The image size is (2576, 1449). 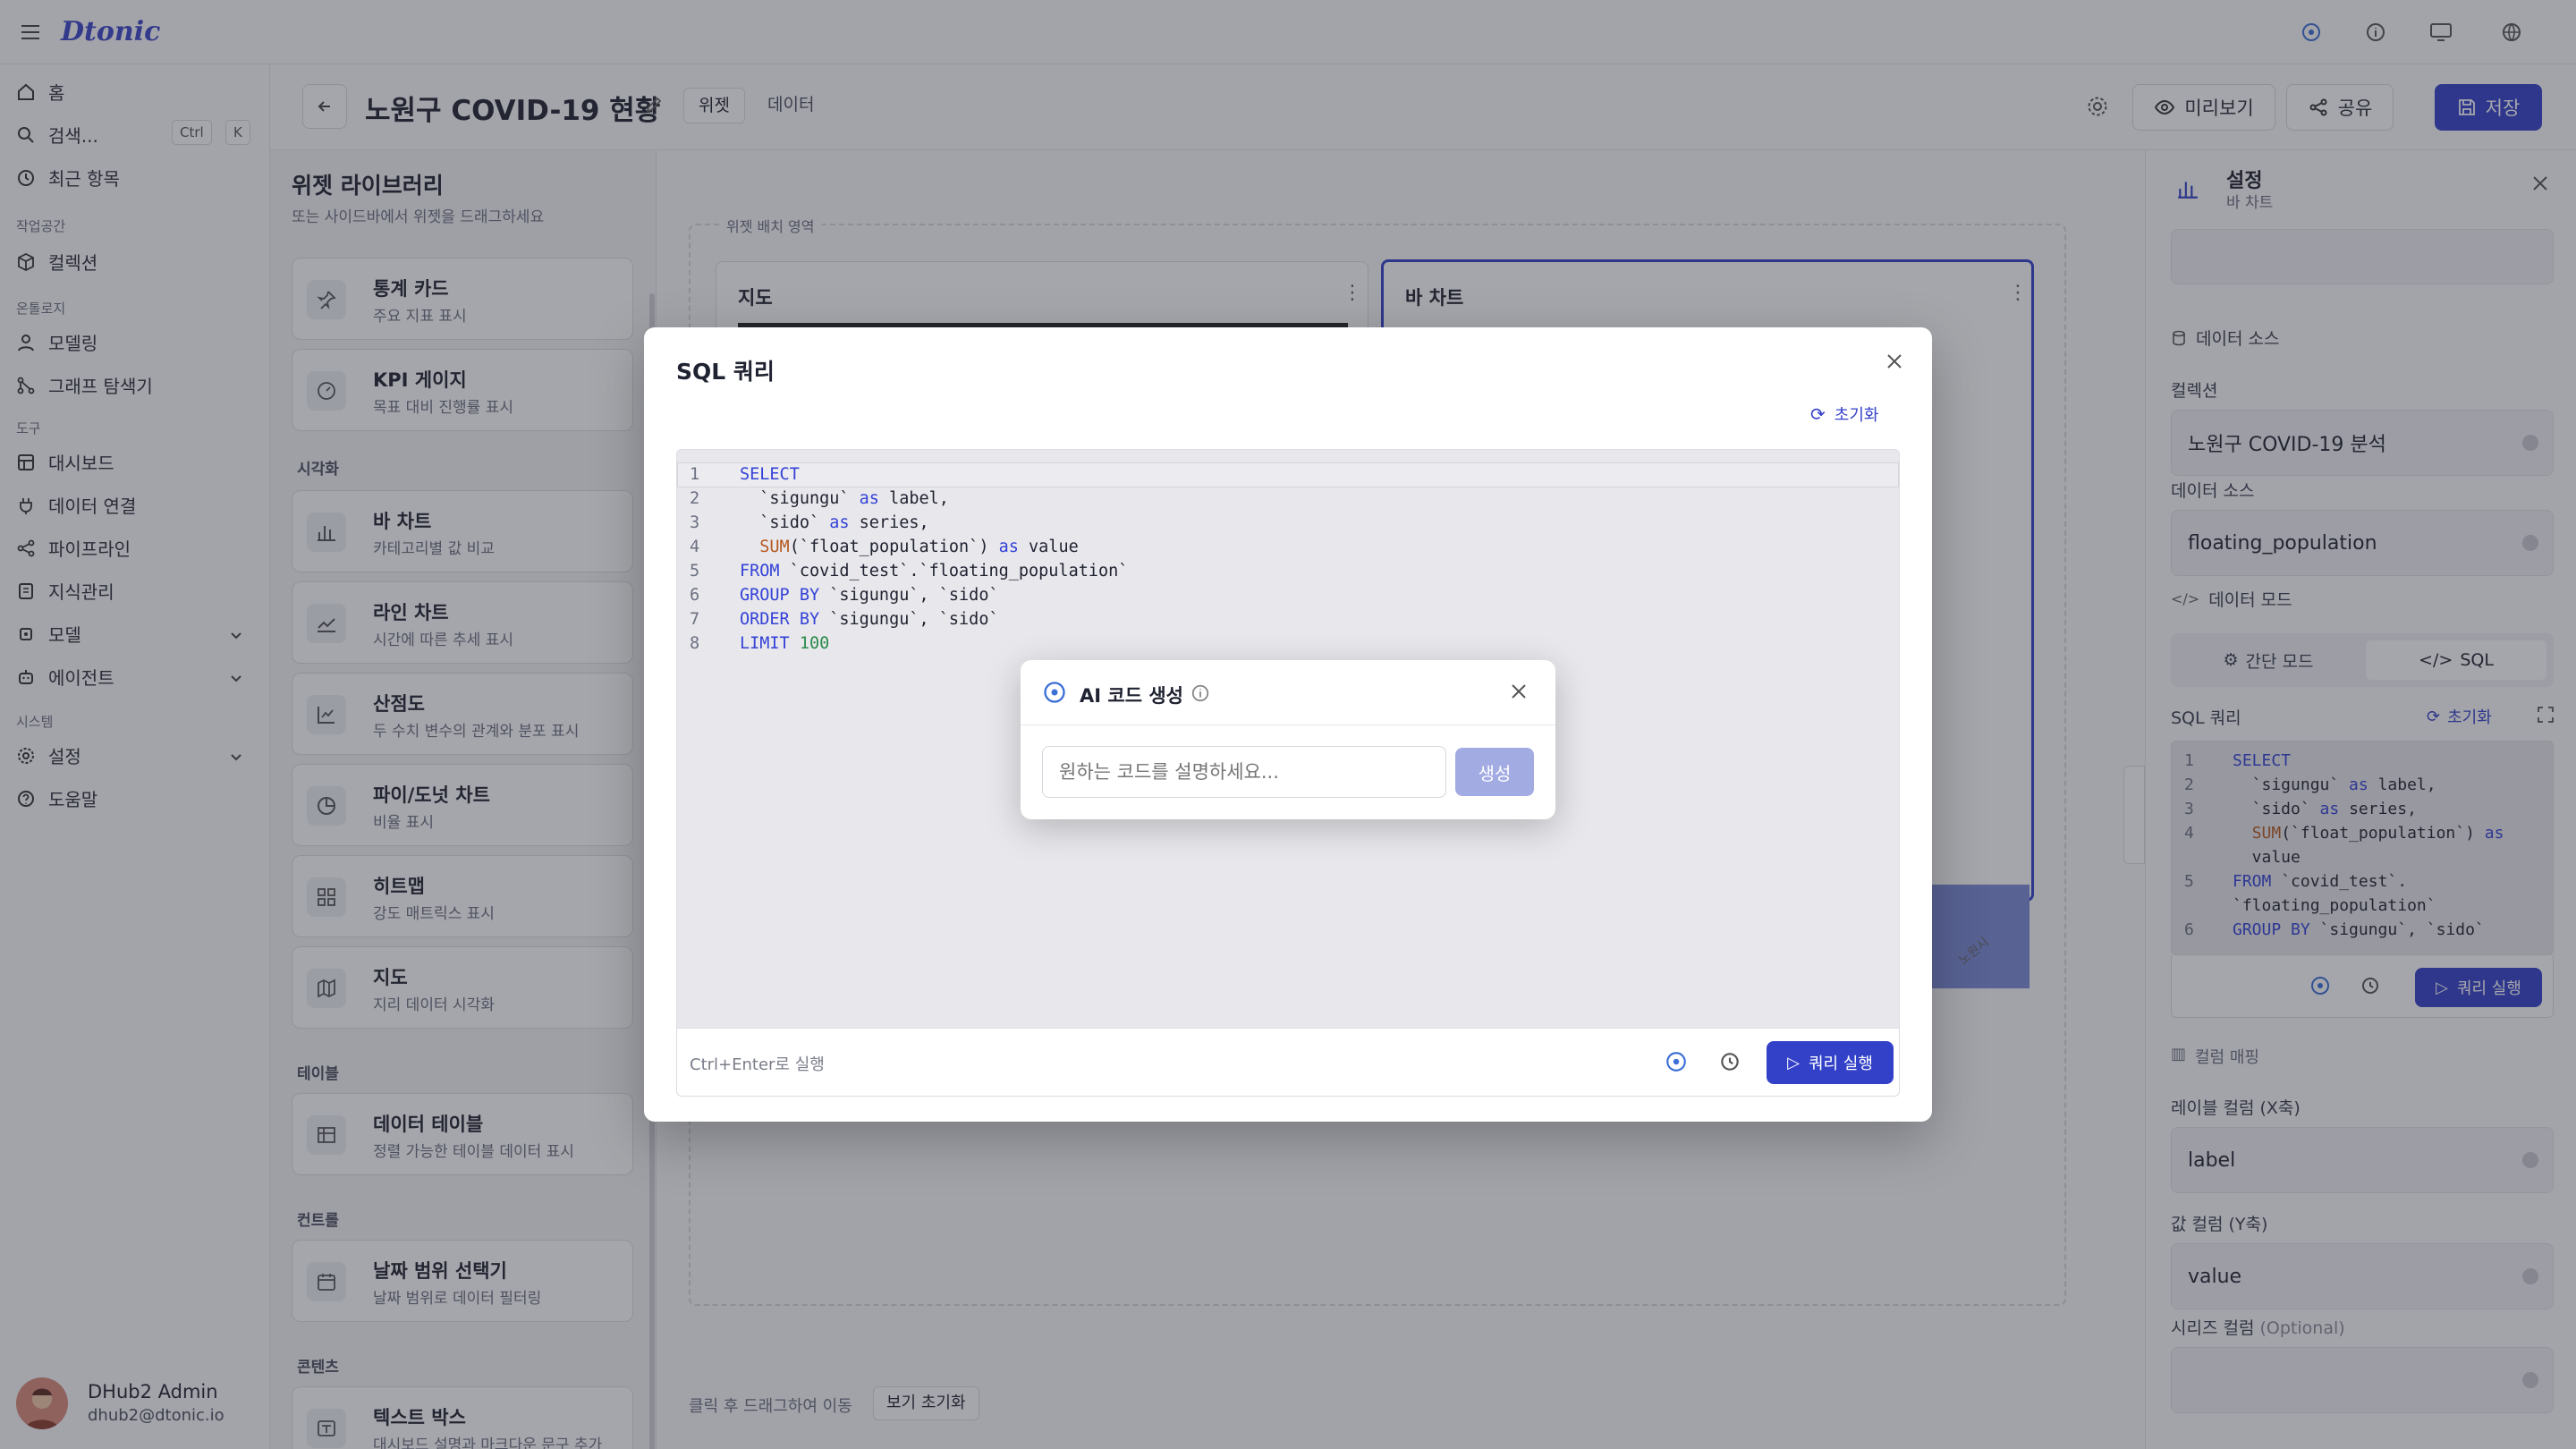 What do you see at coordinates (934, 571) in the screenshot?
I see `code-text: FROM `covid_test`.`floating_population`` at bounding box center [934, 571].